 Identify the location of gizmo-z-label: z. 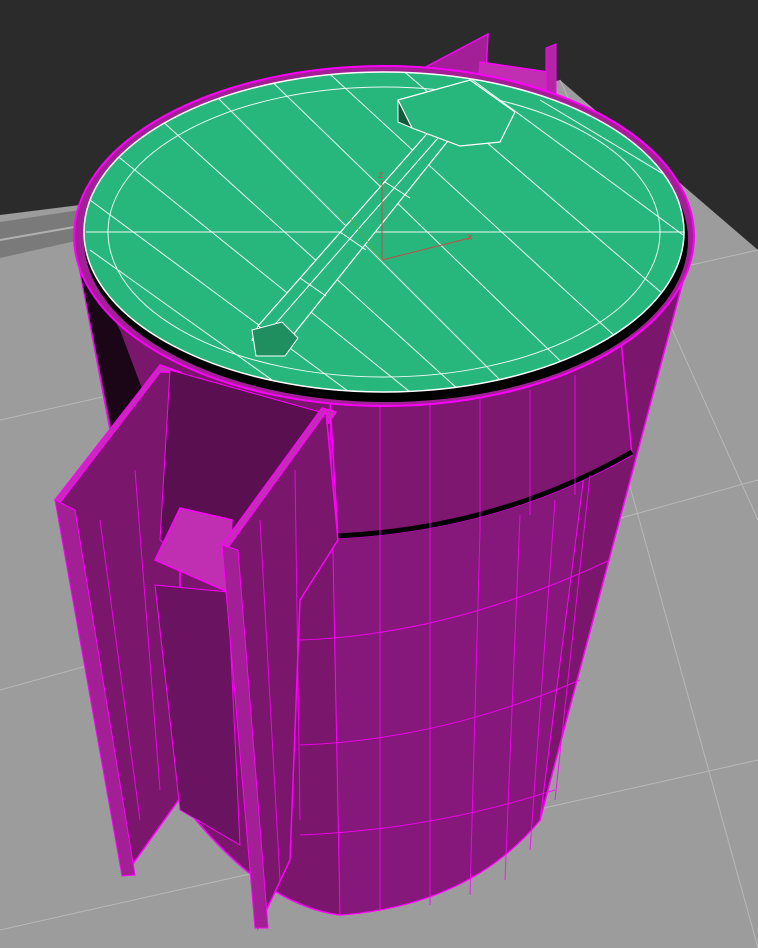
(380, 175).